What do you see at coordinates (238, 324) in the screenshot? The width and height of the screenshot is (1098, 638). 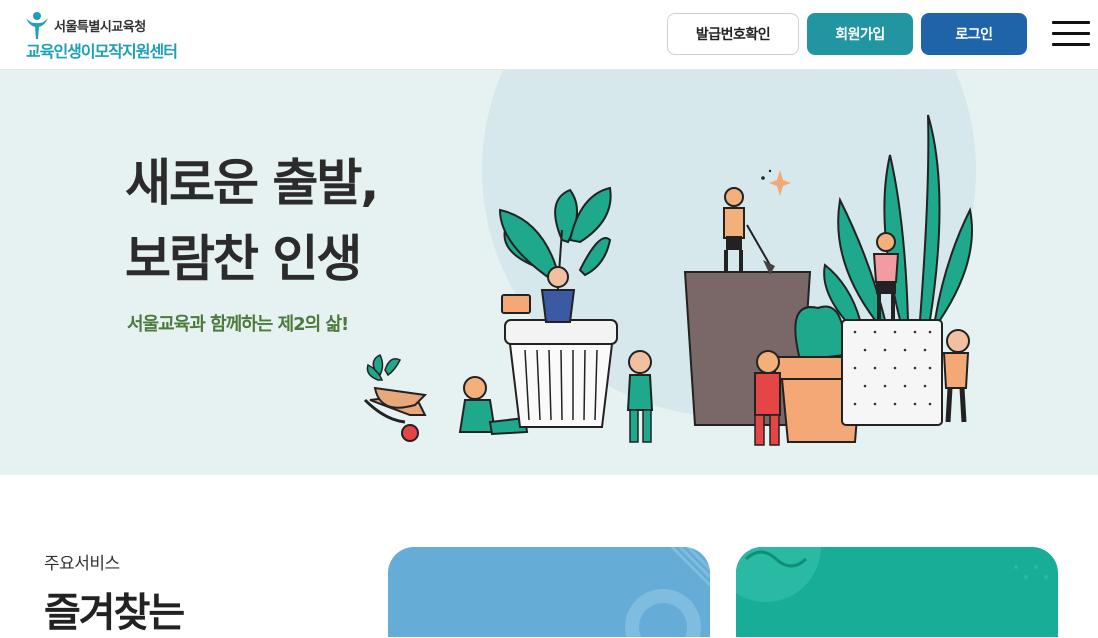 I see `hero-subtitle: 서울교육과 함께하는 제2의 삶!` at bounding box center [238, 324].